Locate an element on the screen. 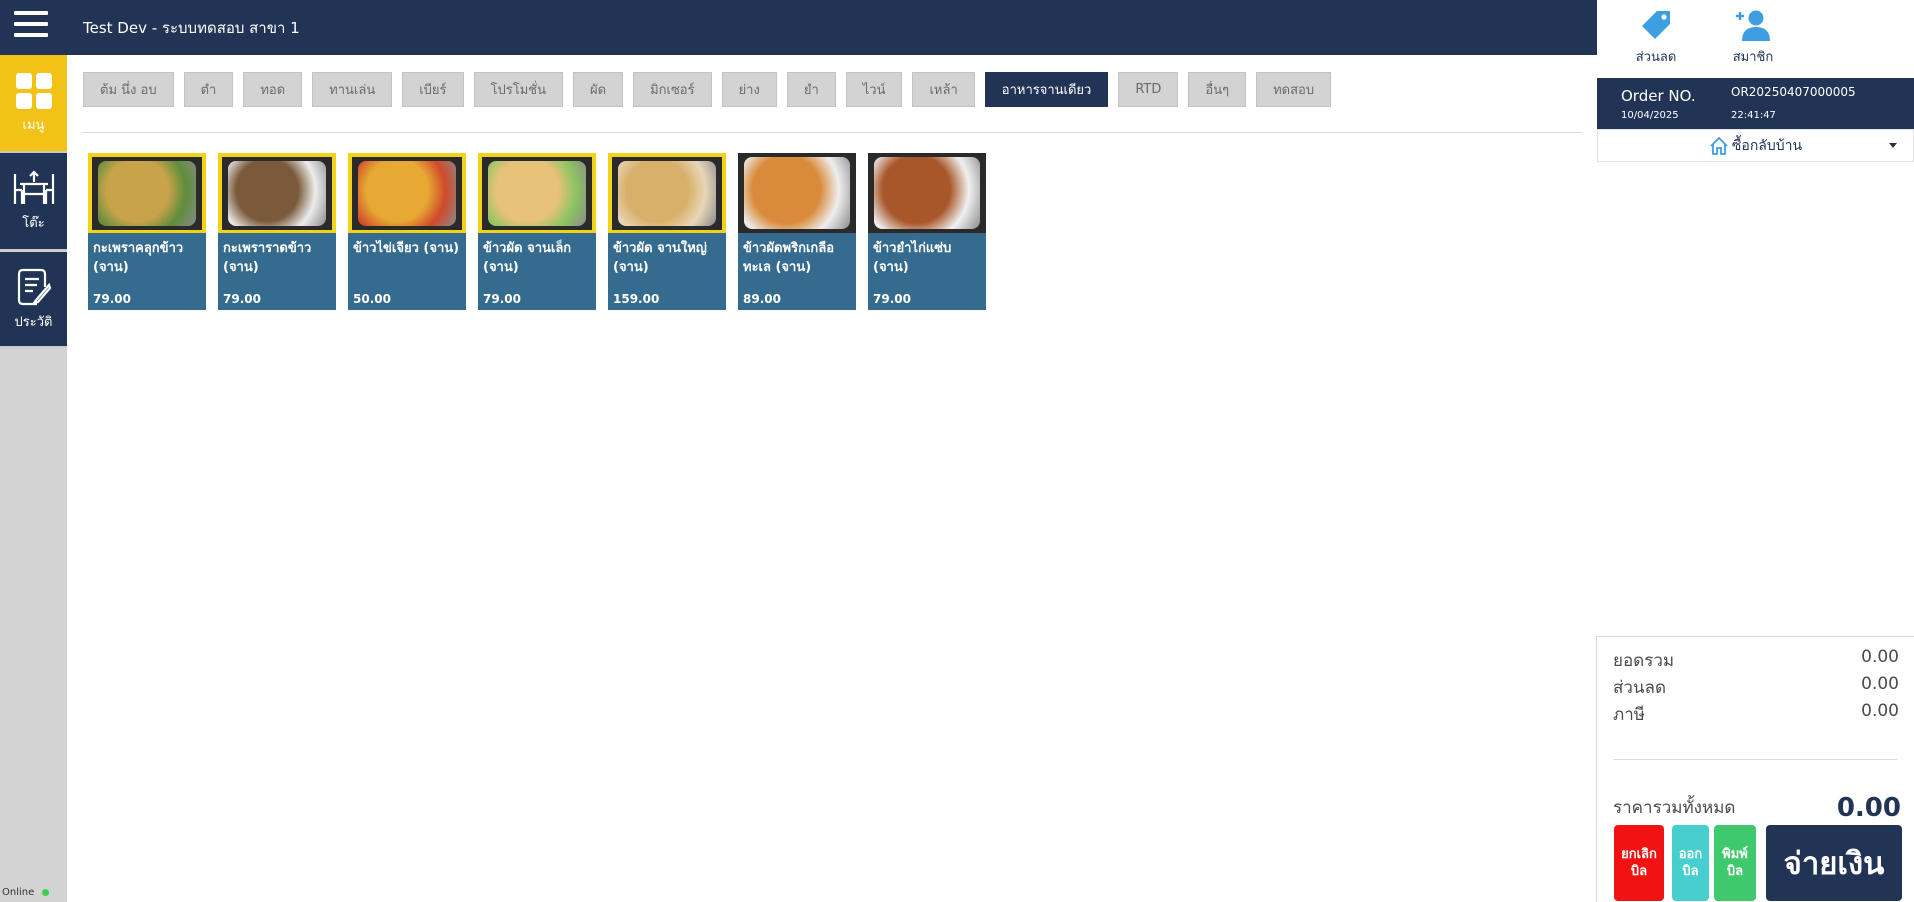  product-card: ข้าวผัด จานใหญ่ (จาน) 159.00 is located at coordinates (667, 231).